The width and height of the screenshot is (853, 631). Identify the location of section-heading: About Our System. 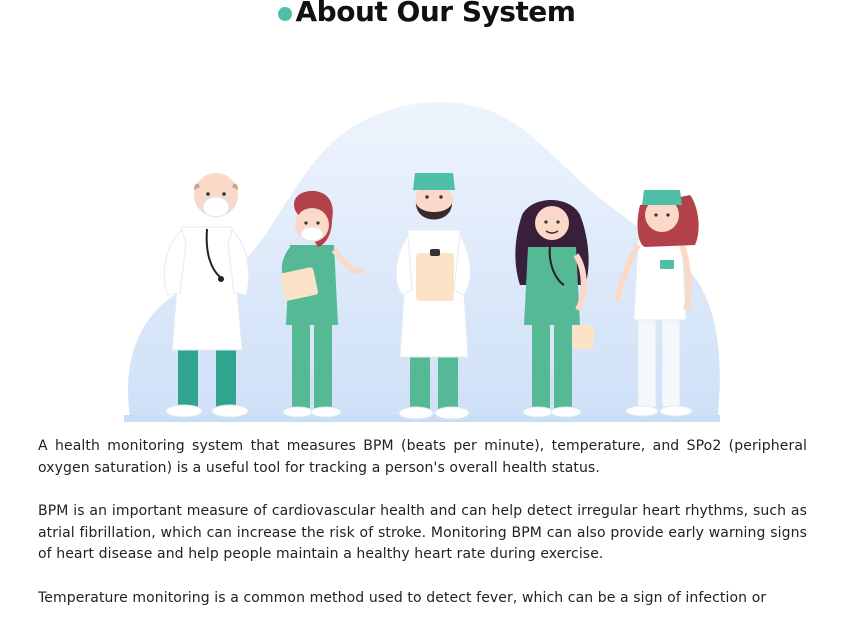
(426, 15).